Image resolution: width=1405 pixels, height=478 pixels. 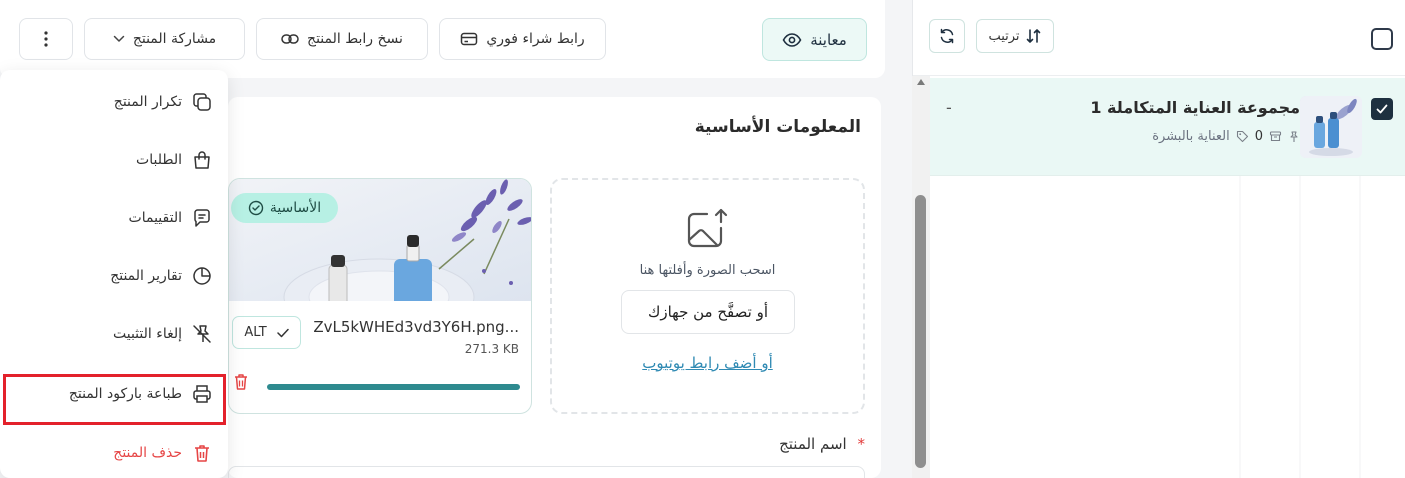 What do you see at coordinates (155, 218) in the screenshot?
I see `menu-item-label: التقييمات` at bounding box center [155, 218].